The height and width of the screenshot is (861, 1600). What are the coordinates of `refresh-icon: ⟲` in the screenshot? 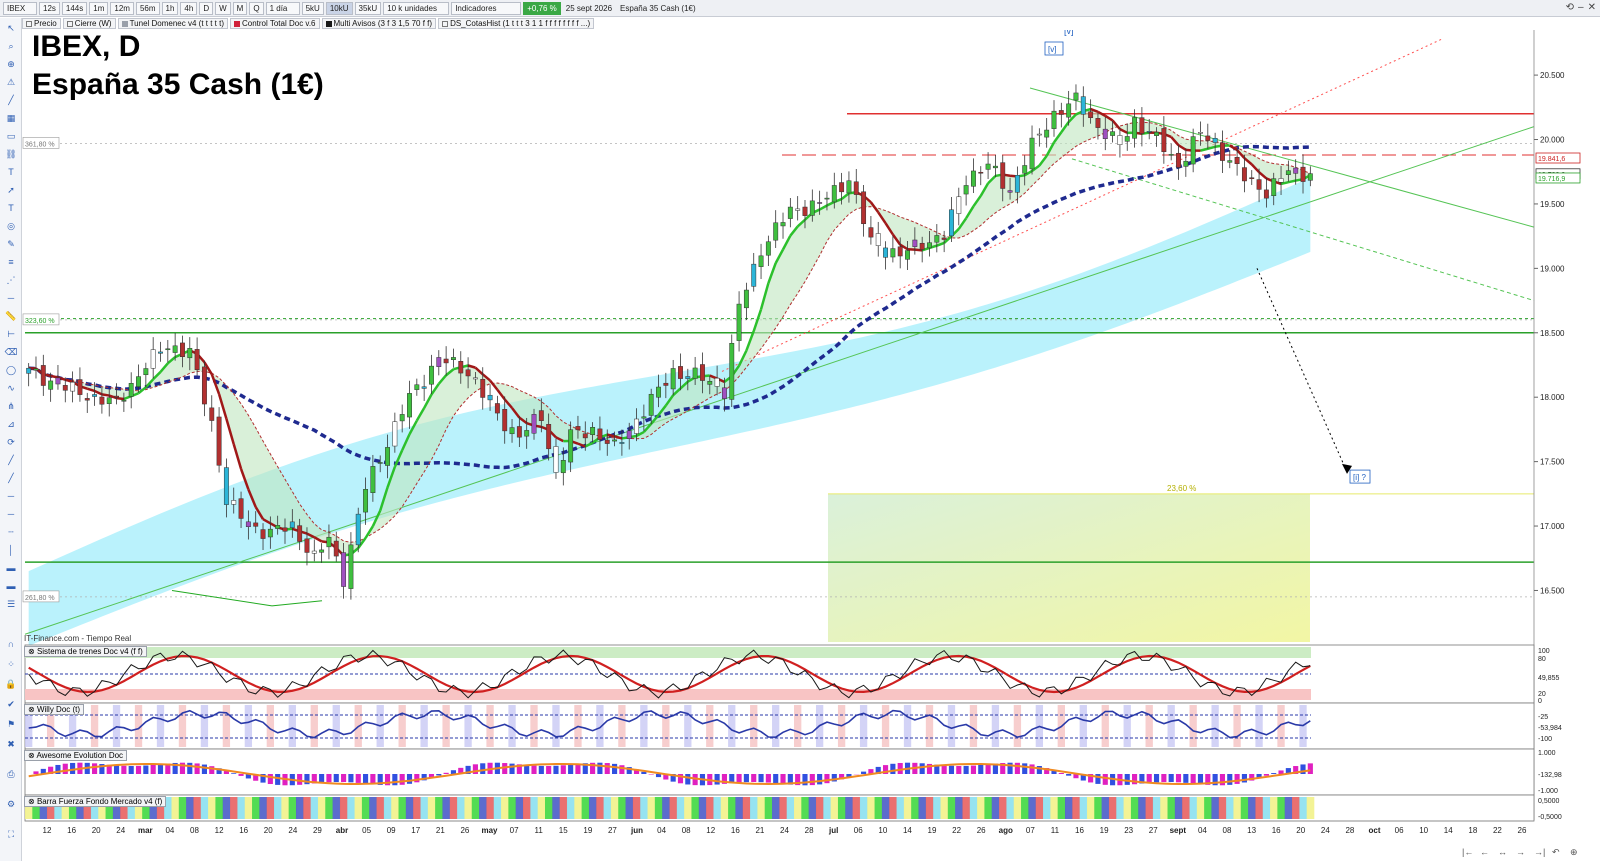 It's located at (1570, 7).